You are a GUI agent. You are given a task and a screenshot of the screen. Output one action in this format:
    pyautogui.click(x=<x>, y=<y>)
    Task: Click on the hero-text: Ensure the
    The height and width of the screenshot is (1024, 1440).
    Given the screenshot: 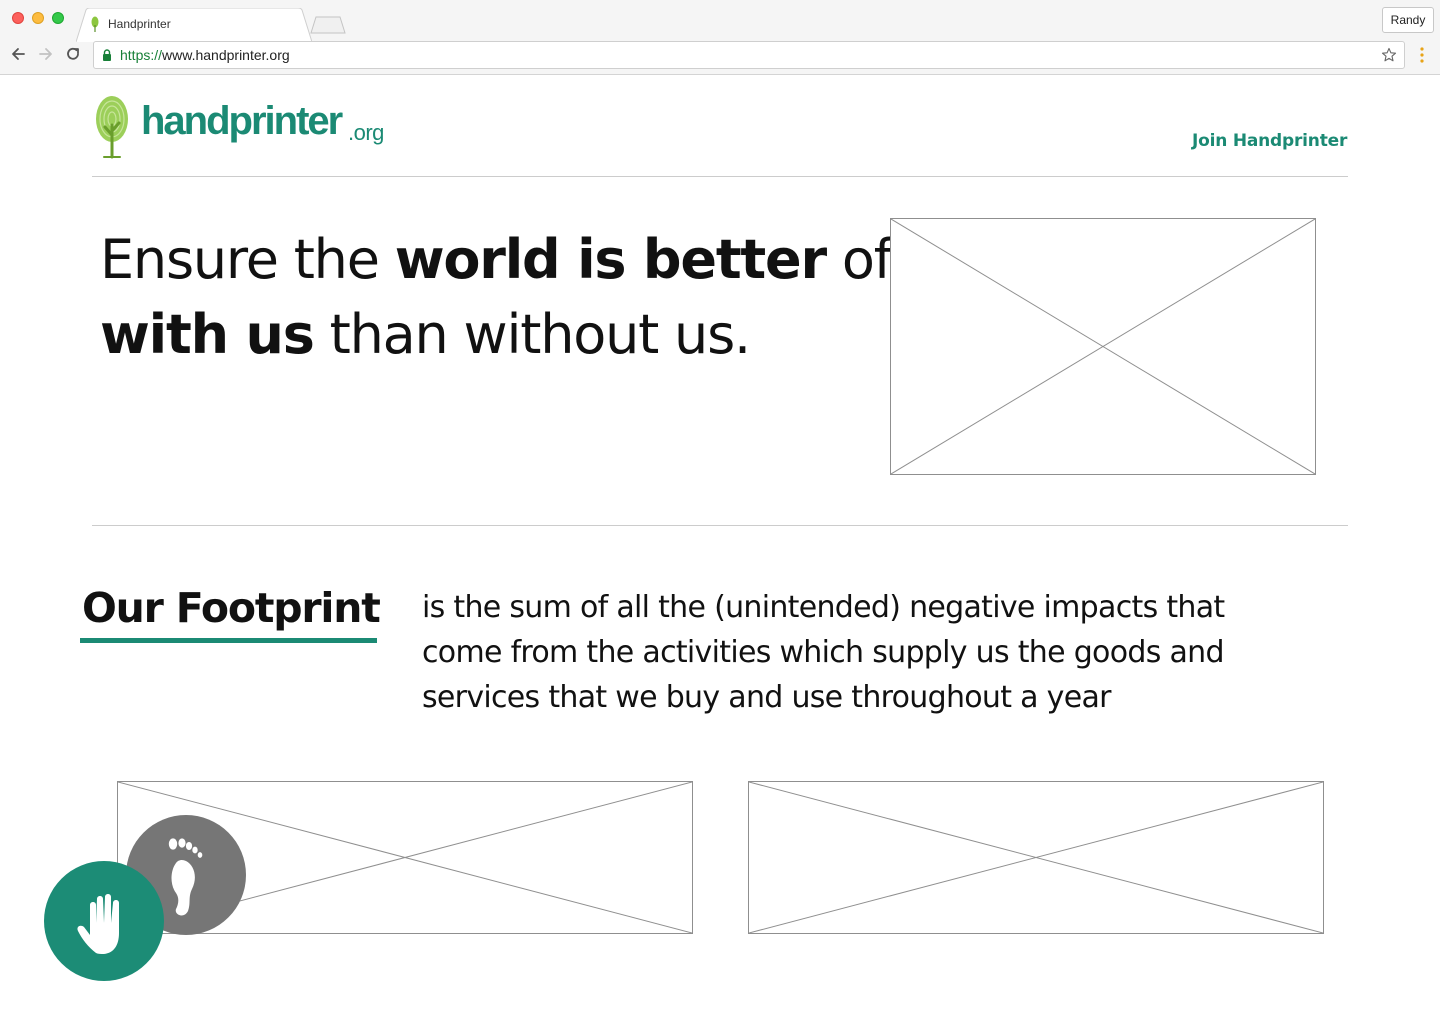 What is the action you would take?
    pyautogui.click(x=247, y=259)
    